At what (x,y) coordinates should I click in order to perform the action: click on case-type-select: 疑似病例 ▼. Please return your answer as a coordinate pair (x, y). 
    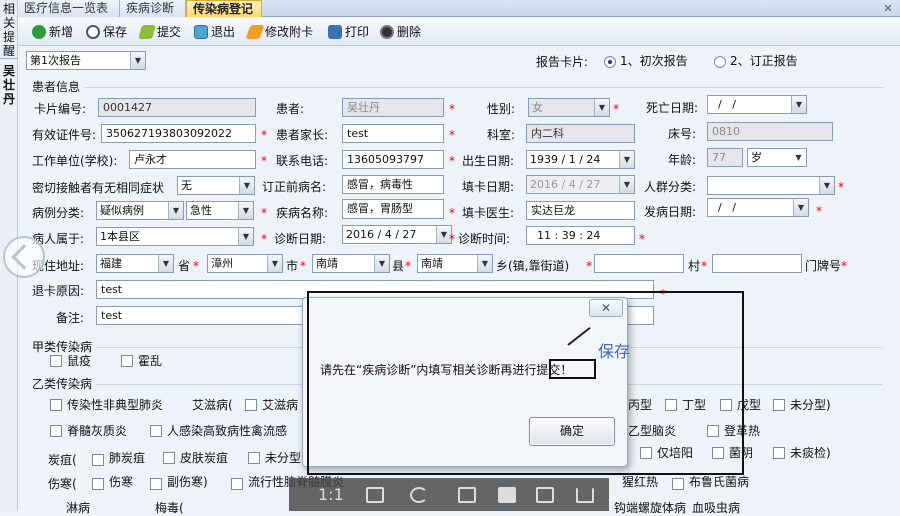
    Looking at the image, I should click on (140, 210).